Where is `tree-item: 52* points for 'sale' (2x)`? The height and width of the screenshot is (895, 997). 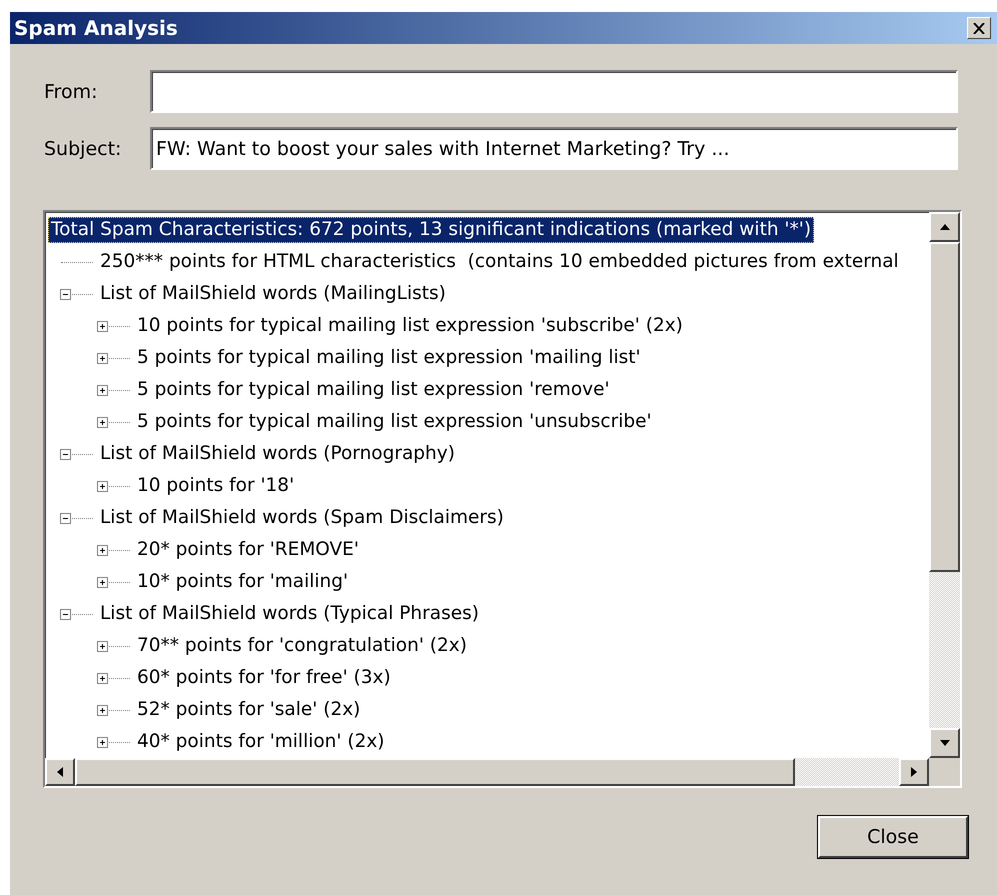 tree-item: 52* points for 'sale' (2x) is located at coordinates (249, 710).